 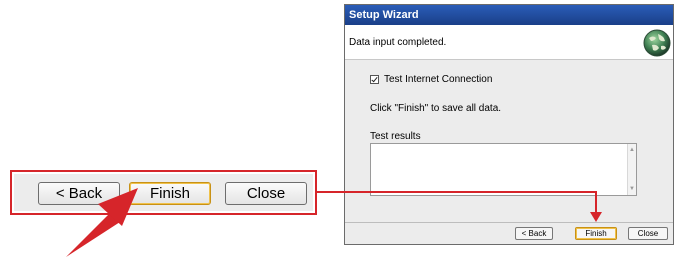 What do you see at coordinates (395, 136) in the screenshot?
I see `test-results-label: Test results` at bounding box center [395, 136].